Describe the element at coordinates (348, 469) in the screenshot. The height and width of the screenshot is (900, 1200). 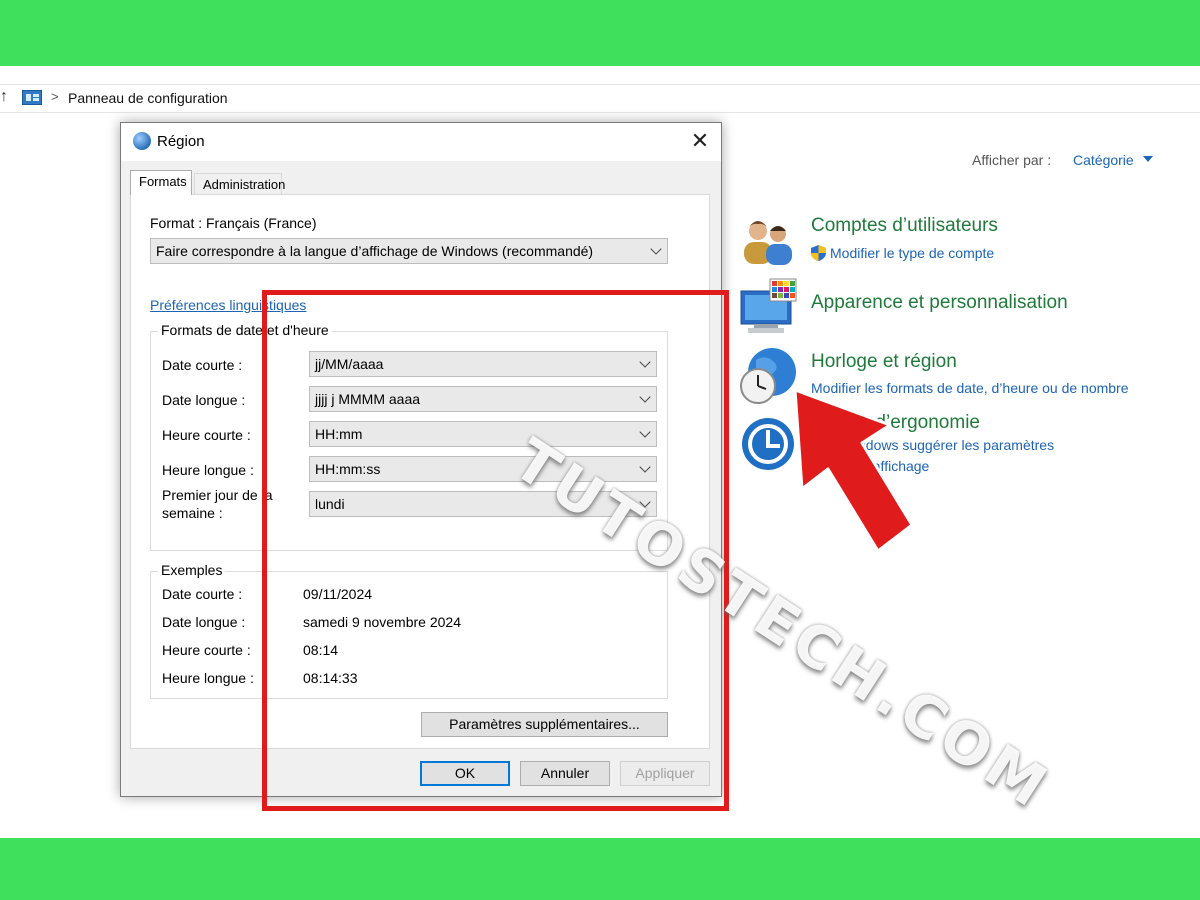
I see `long-time-value: HH:mm:ss` at that location.